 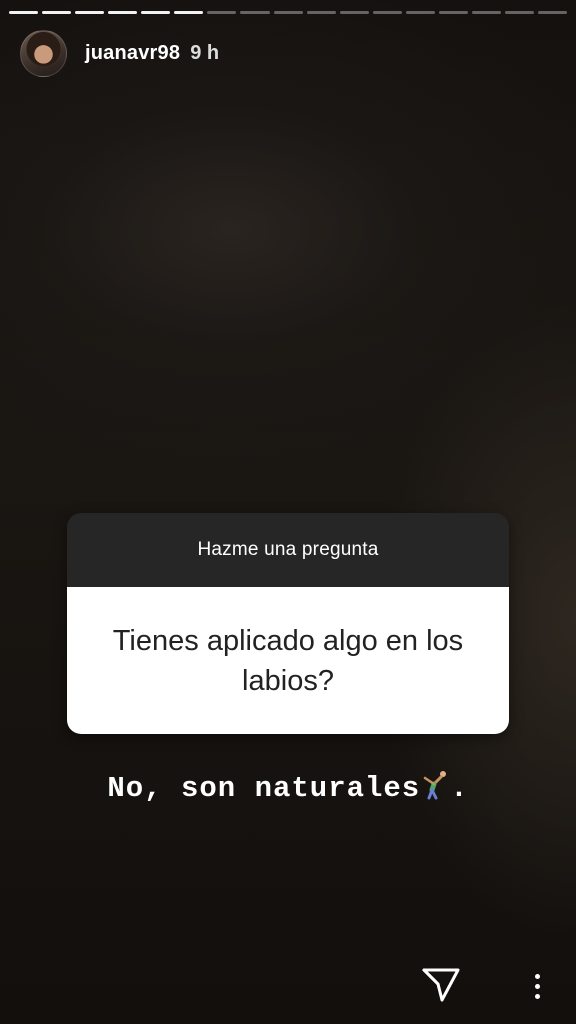 I want to click on cartwheel-emoji-icon, so click(x=435, y=789).